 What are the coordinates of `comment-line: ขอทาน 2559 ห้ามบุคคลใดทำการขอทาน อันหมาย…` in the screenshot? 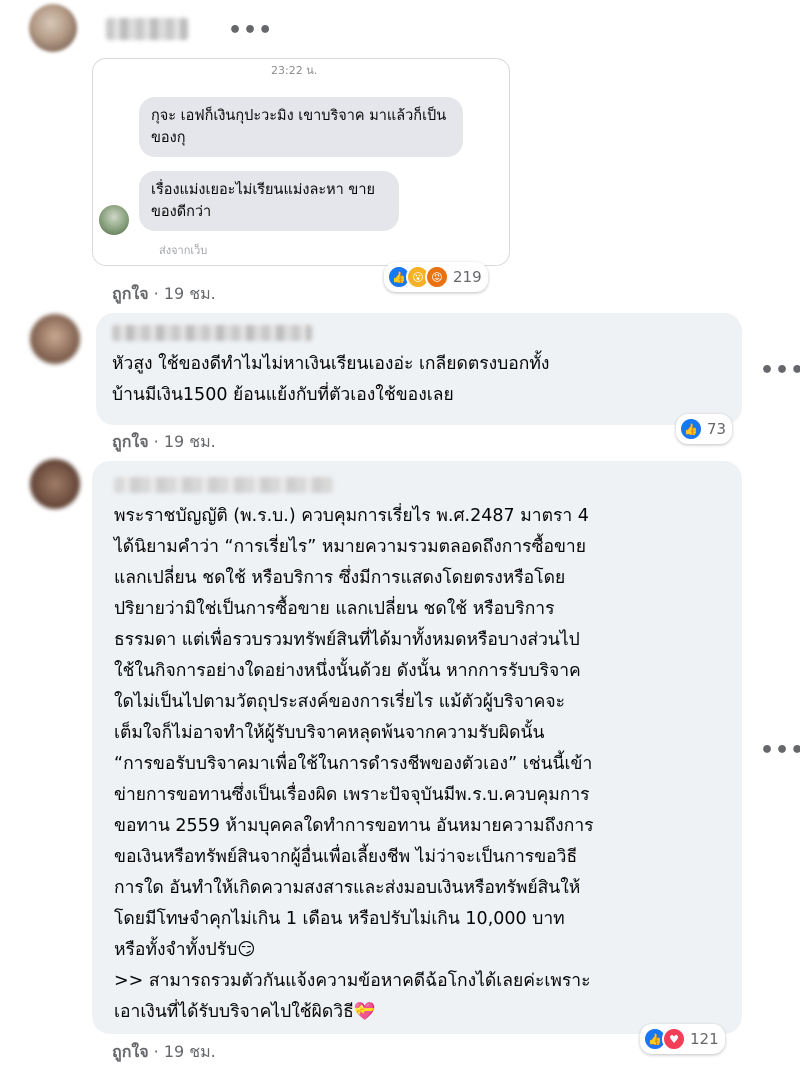 It's located at (354, 826).